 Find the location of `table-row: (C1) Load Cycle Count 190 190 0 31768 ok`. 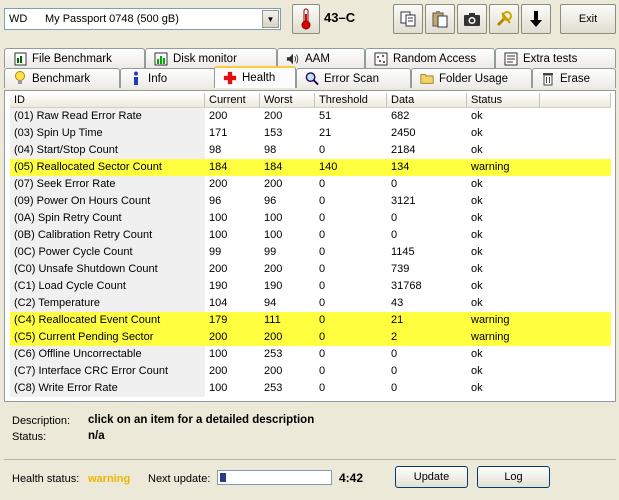

table-row: (C1) Load Cycle Count 190 190 0 31768 ok is located at coordinates (310, 286).